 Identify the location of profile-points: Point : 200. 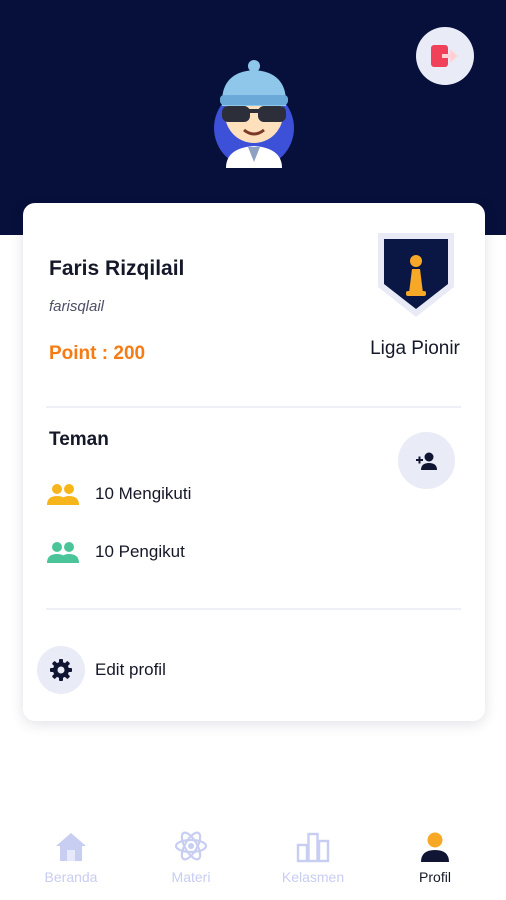
(97, 353).